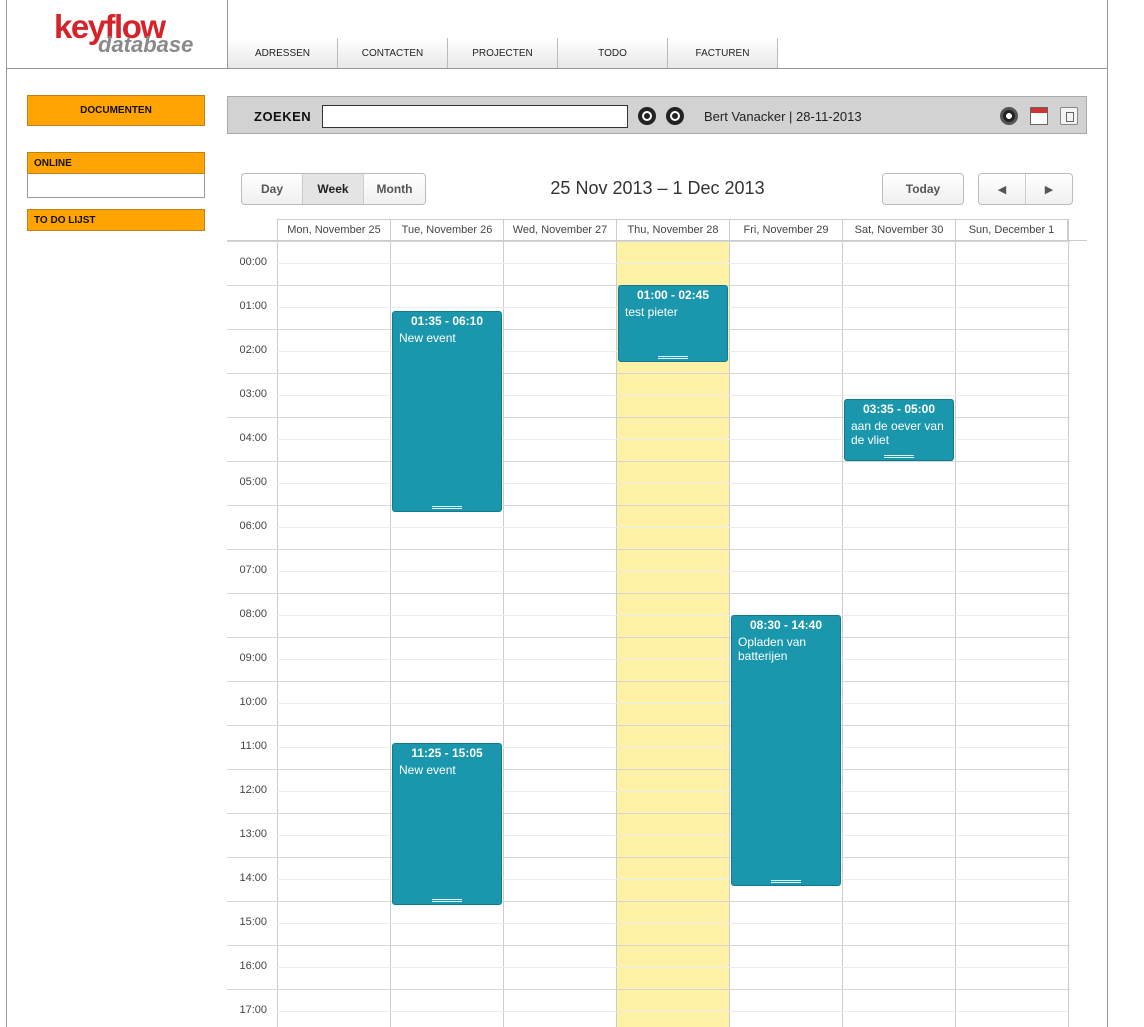  What do you see at coordinates (1107, 513) in the screenshot?
I see `page-frame-right` at bounding box center [1107, 513].